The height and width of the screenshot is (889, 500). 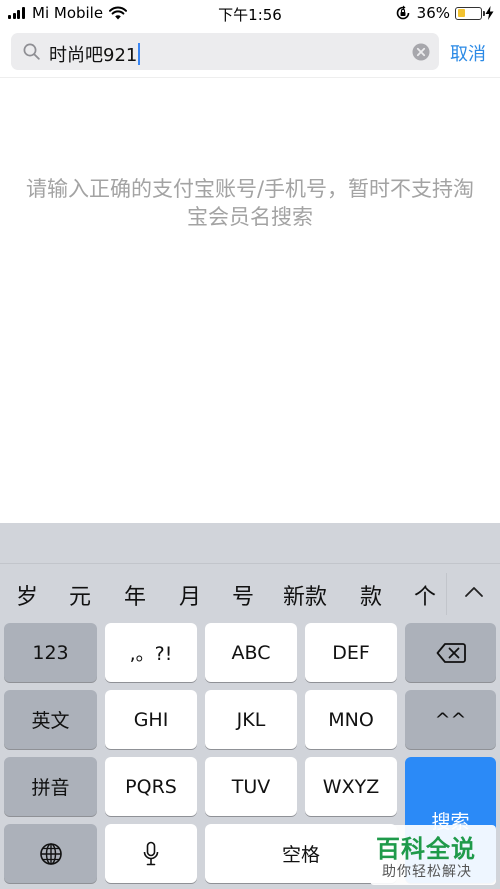 I want to click on key-label: 拼音, so click(x=50, y=788).